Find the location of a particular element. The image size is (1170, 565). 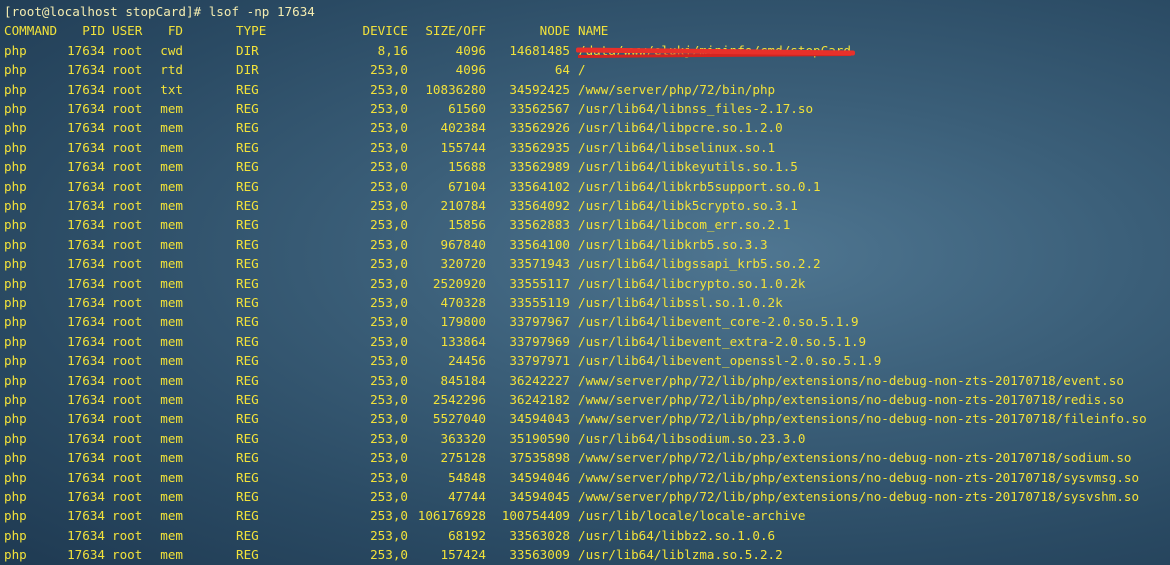

cell-name: /usr/lib64/libcrypto.so.1.0.2k is located at coordinates (692, 283).